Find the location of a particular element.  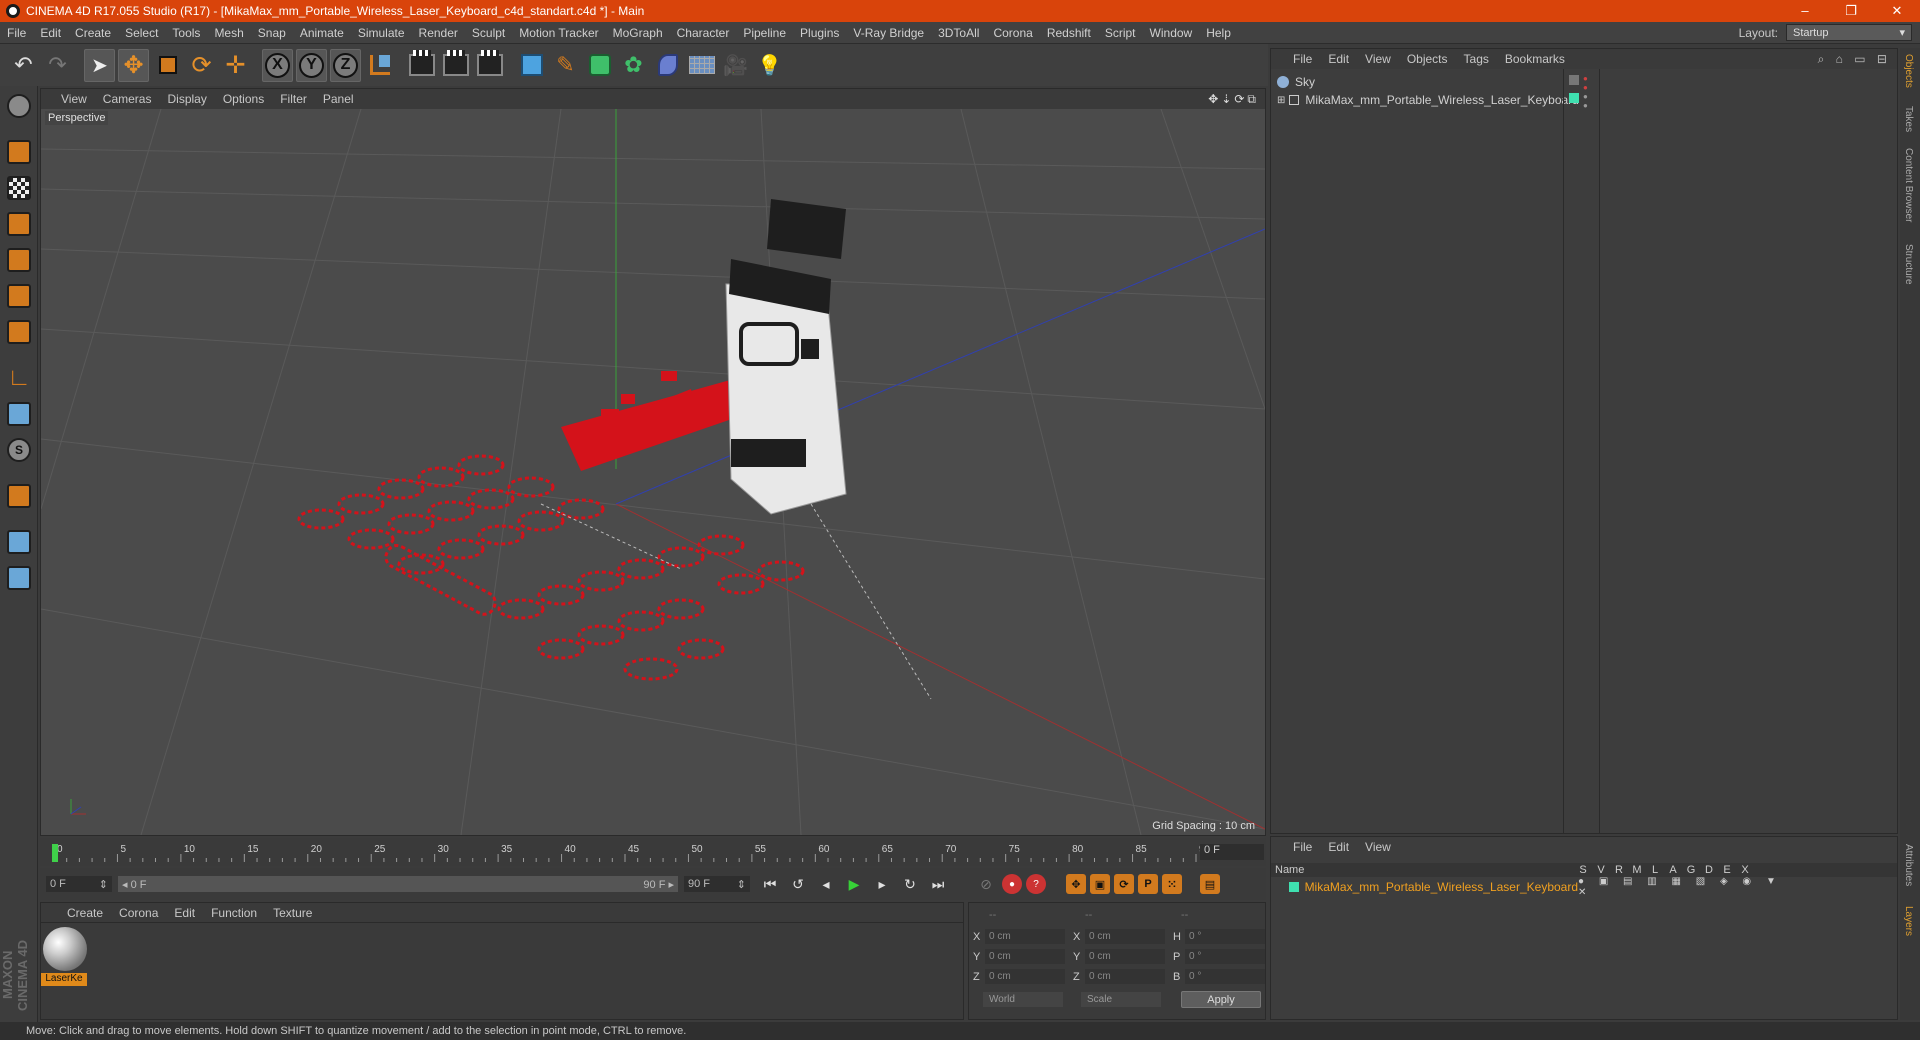

material-menu-corona: Corona is located at coordinates (138, 913).